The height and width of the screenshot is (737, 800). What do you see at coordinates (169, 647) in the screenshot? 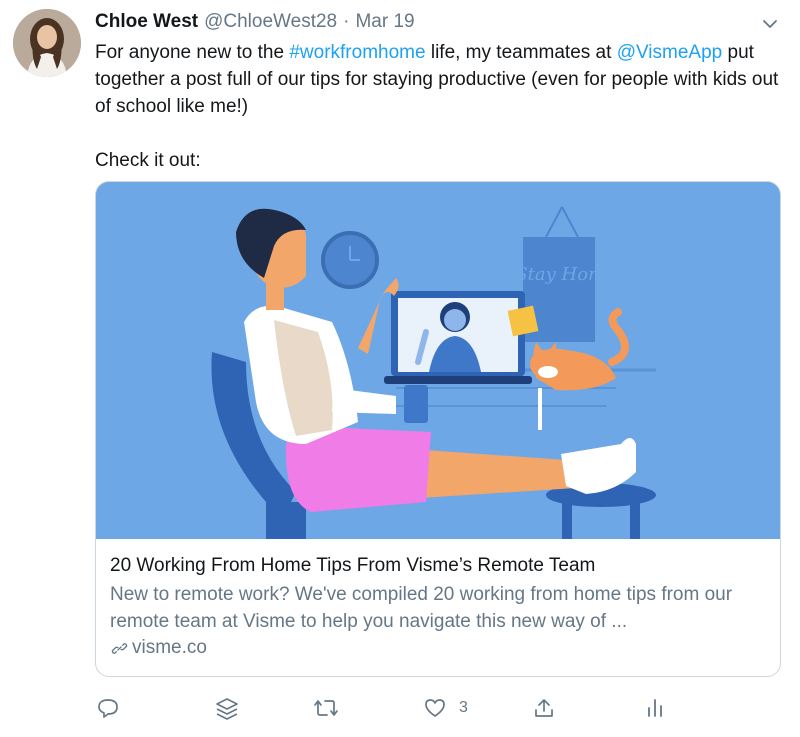
I see `card-domain-text: visme.co` at bounding box center [169, 647].